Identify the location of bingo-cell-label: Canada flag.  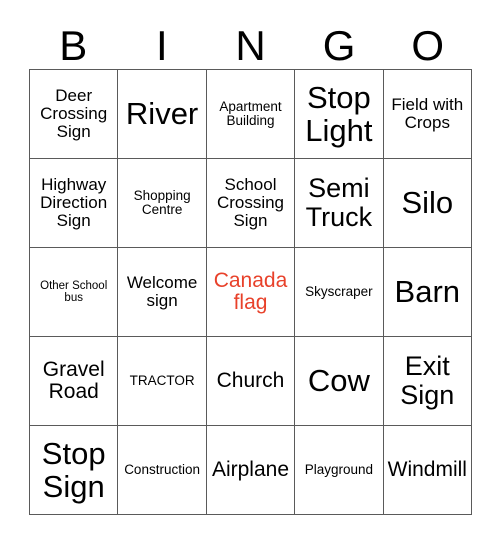
(250, 291).